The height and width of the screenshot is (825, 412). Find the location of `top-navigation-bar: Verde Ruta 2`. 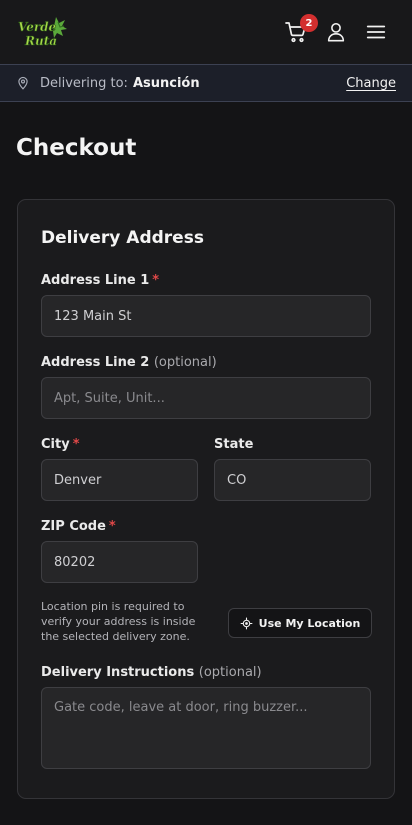

top-navigation-bar: Verde Ruta 2 is located at coordinates (206, 32).